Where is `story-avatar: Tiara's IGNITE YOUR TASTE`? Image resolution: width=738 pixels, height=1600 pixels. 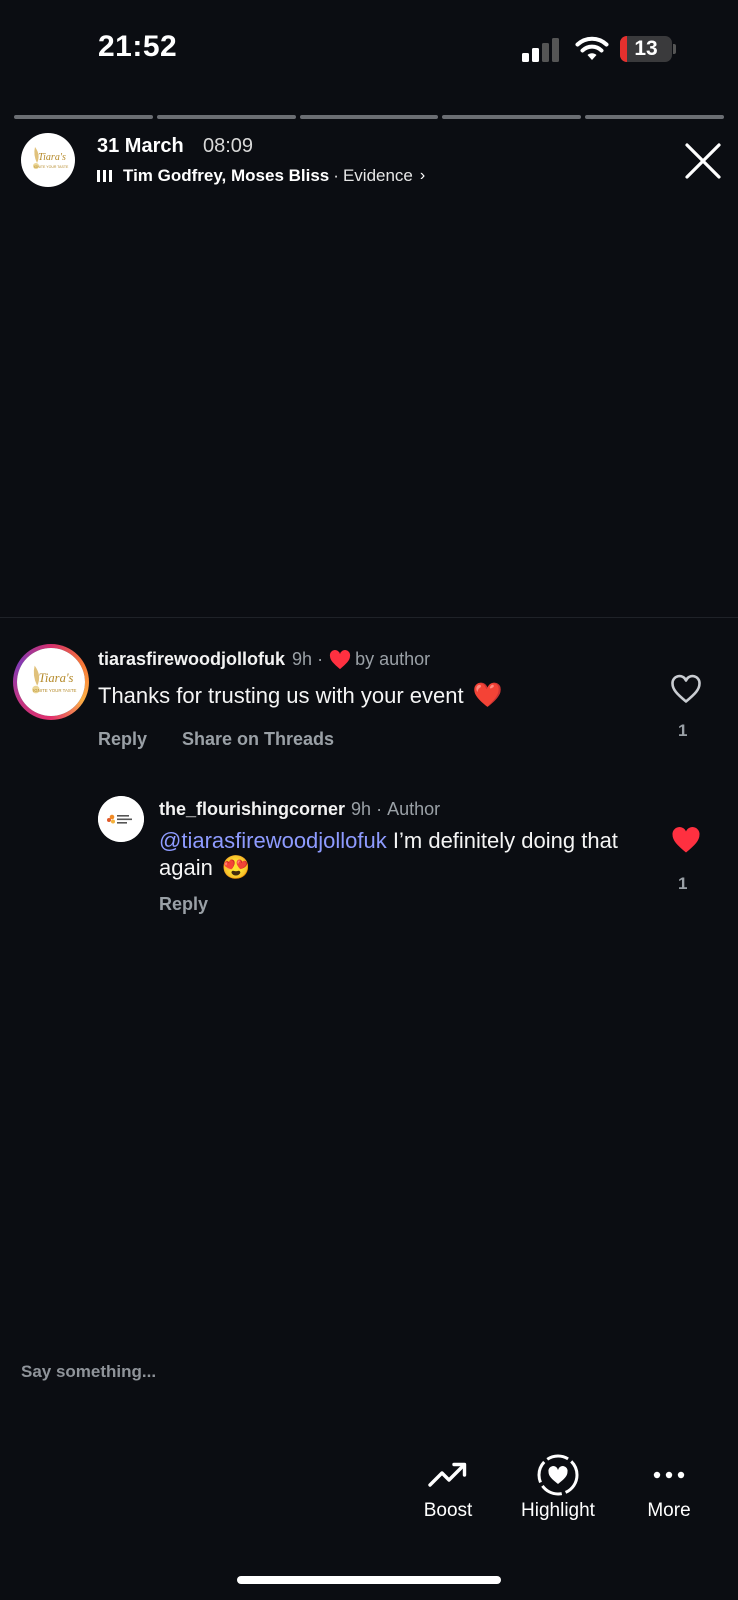
story-avatar: Tiara's IGNITE YOUR TASTE is located at coordinates (48, 160).